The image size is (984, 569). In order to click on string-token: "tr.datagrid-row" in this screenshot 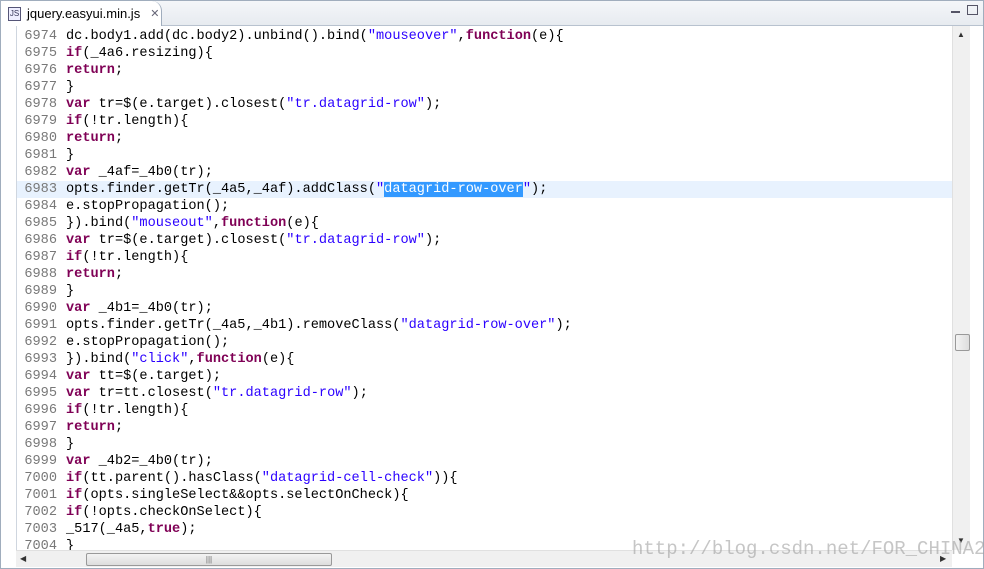, I will do `click(355, 240)`.